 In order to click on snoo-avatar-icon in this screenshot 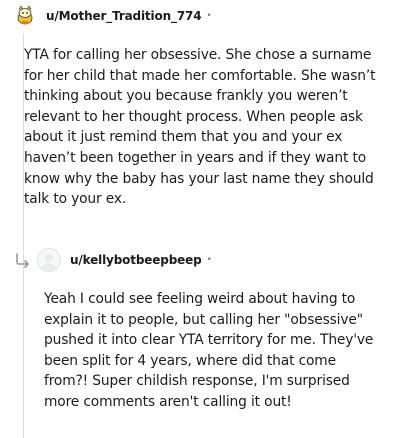, I will do `click(25, 16)`.